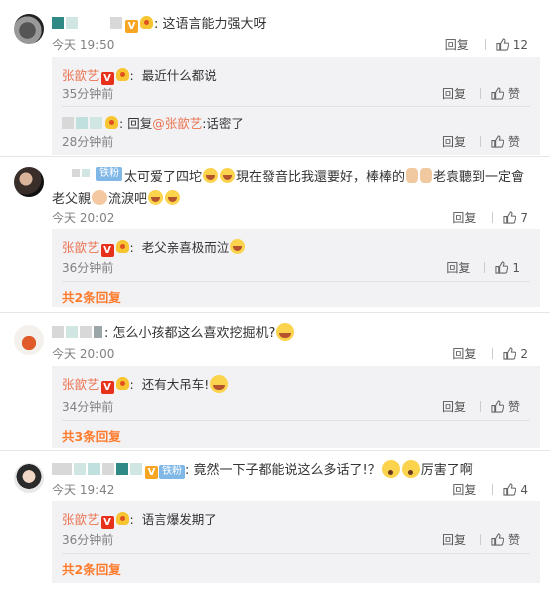  I want to click on nested-reply-line: : 回复@张歆艺:话密了, so click(153, 122).